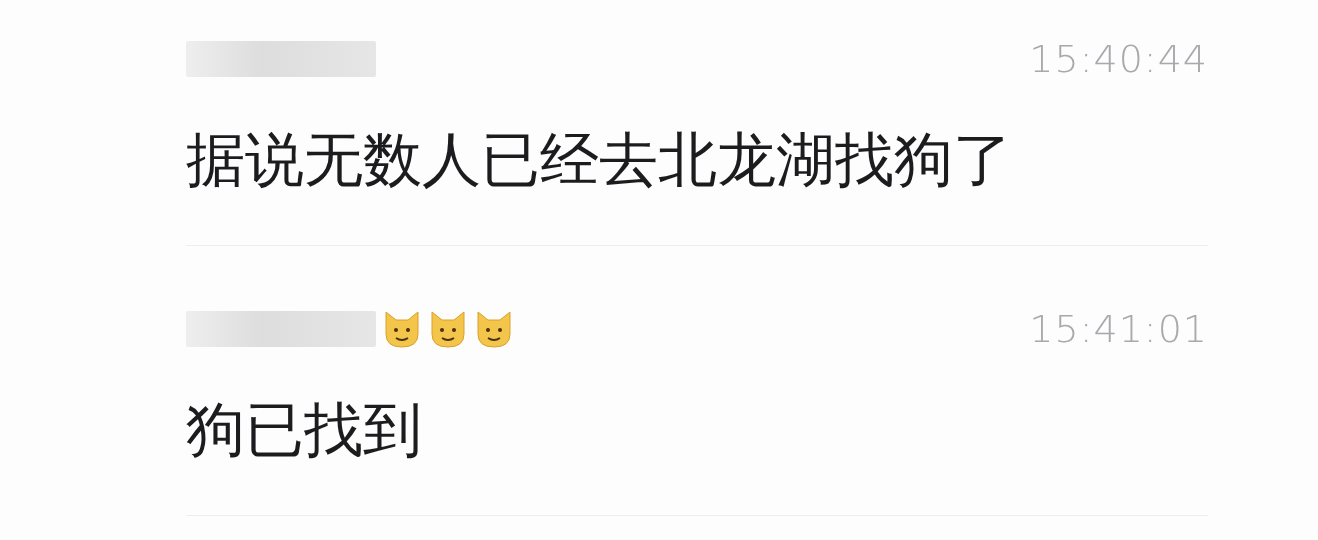  I want to click on comment-text: 据说无数人已经去北龙湖找狗了, so click(599, 160).